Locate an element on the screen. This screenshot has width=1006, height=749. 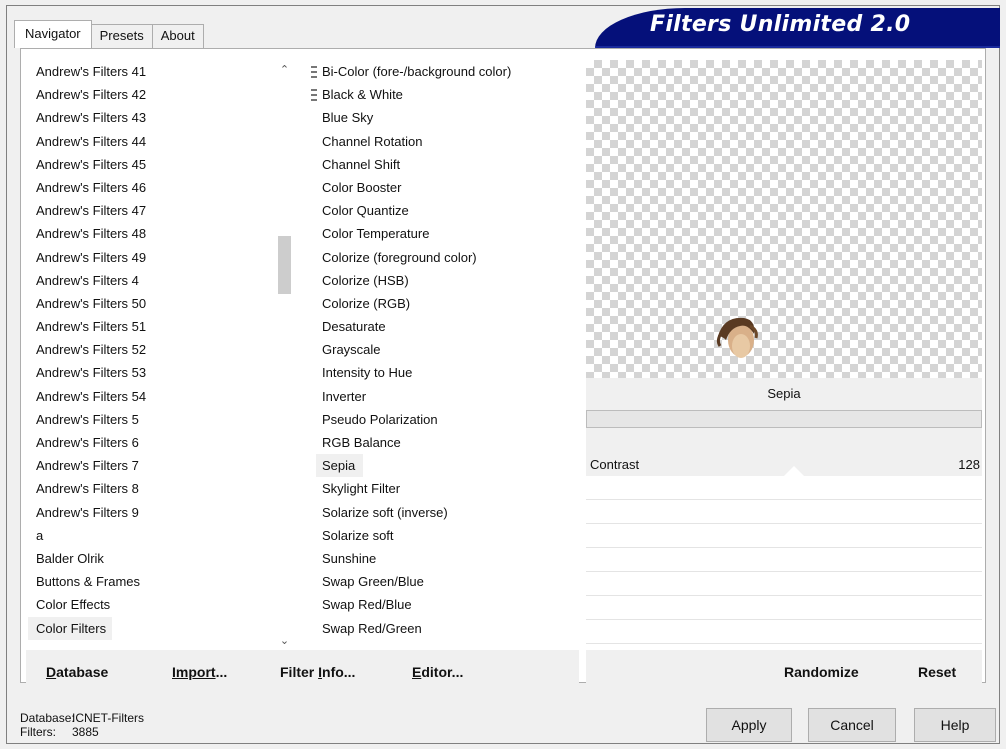
tab-about: About is located at coordinates (177, 36).